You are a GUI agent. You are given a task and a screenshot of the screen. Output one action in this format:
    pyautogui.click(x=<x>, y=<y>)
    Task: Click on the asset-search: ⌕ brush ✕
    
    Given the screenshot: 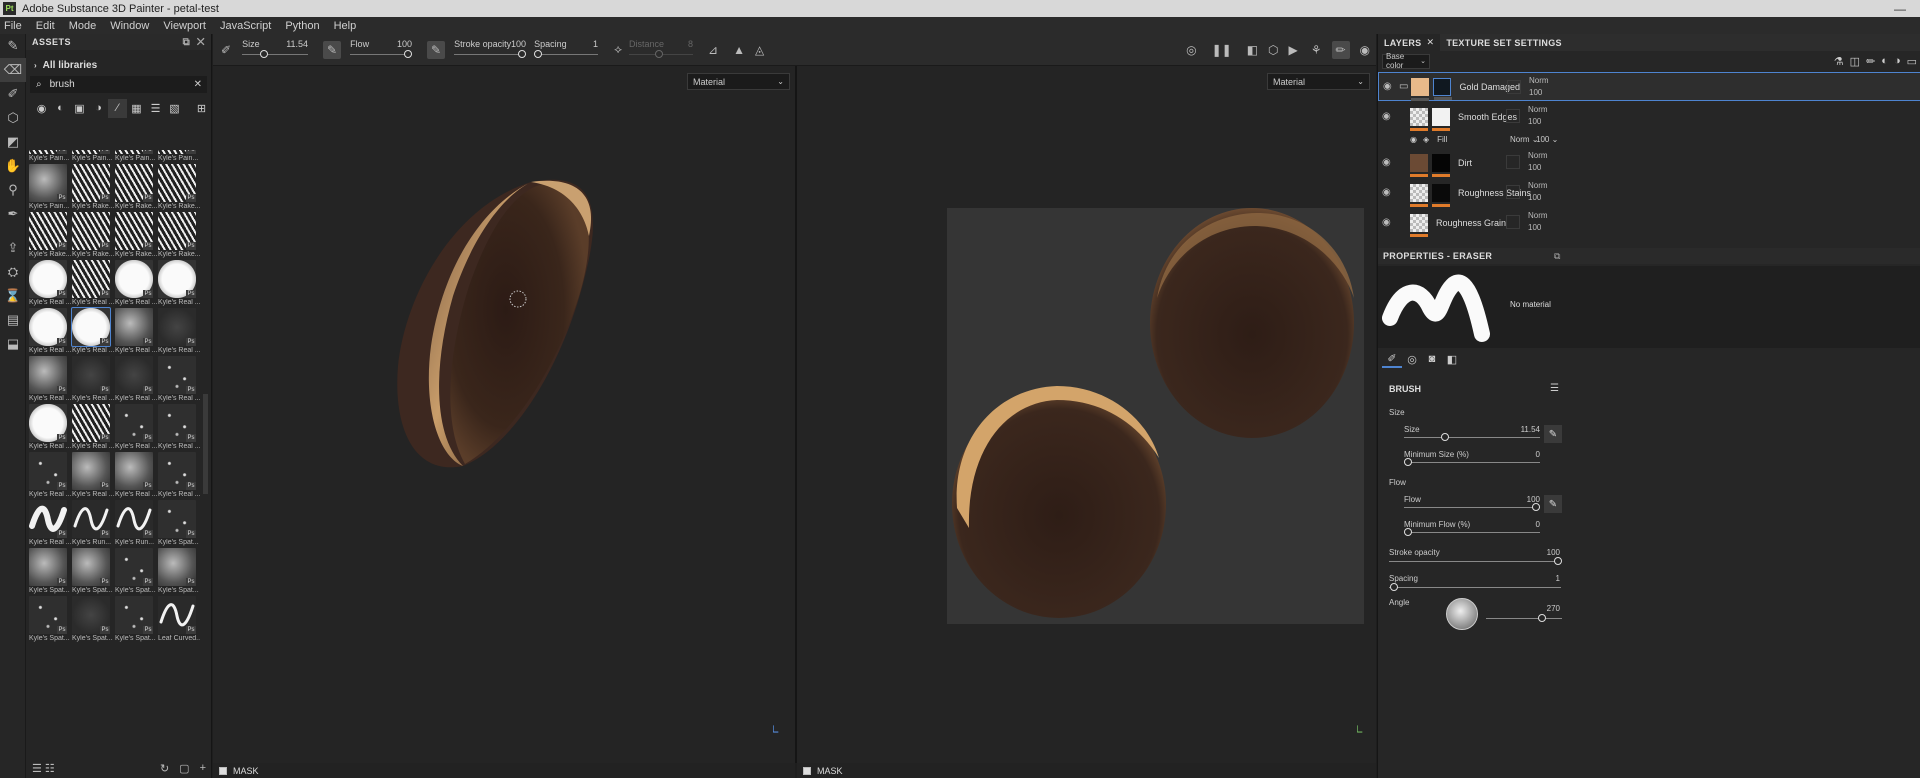 What is the action you would take?
    pyautogui.click(x=118, y=84)
    